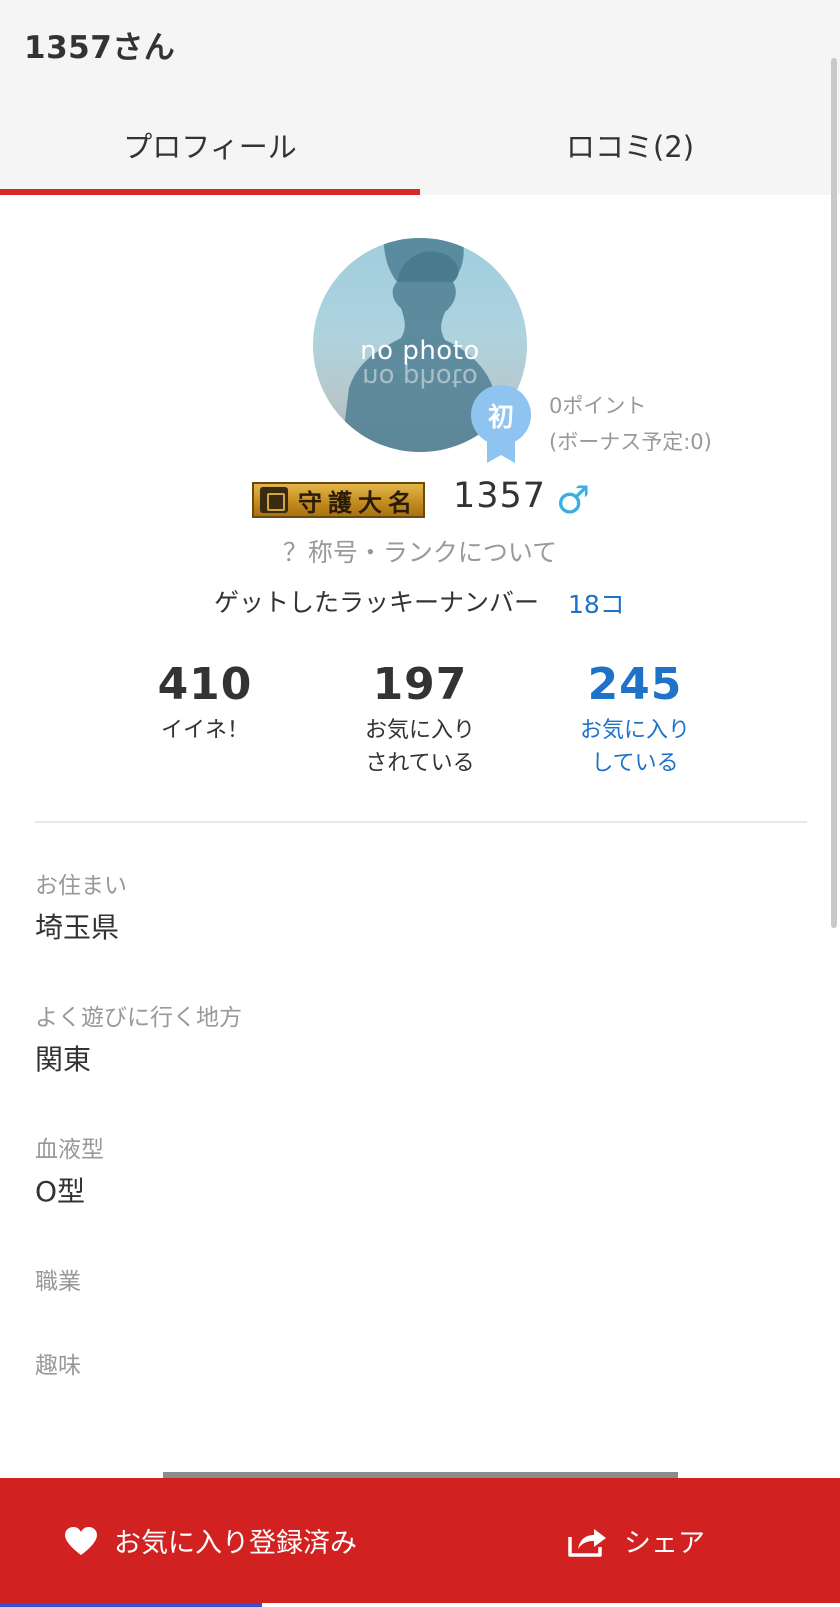  Describe the element at coordinates (77, 927) in the screenshot. I see `residence-value: 埼玉県` at that location.